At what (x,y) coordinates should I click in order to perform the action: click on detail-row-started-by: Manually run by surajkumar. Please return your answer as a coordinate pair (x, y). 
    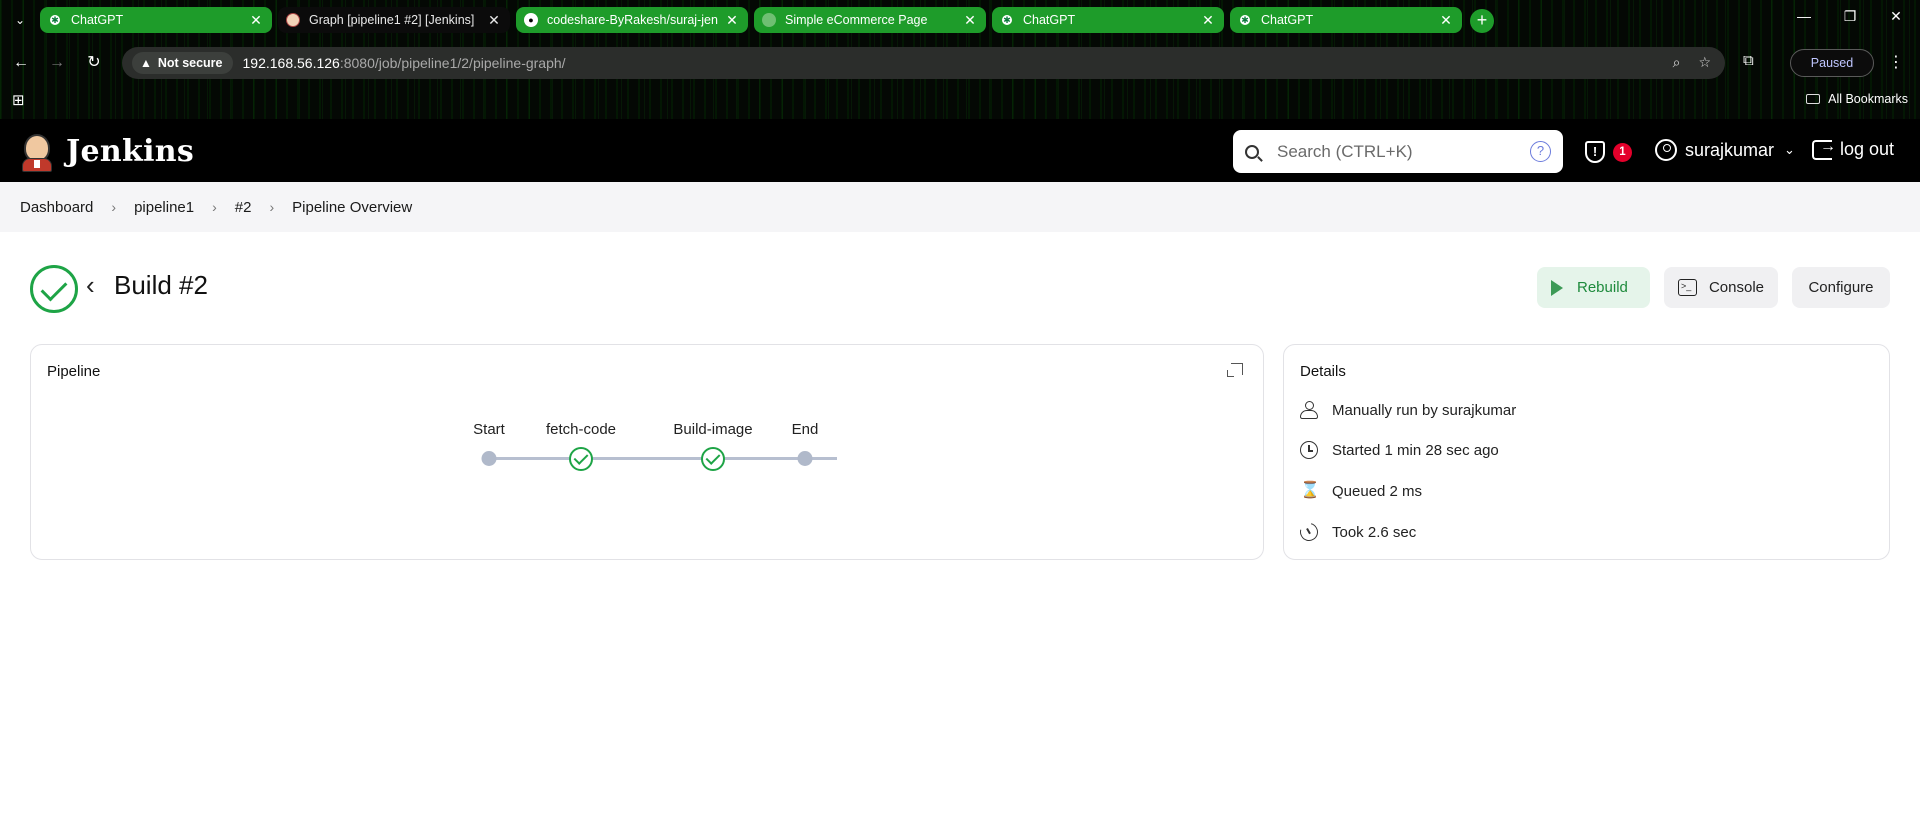
    Looking at the image, I should click on (1408, 410).